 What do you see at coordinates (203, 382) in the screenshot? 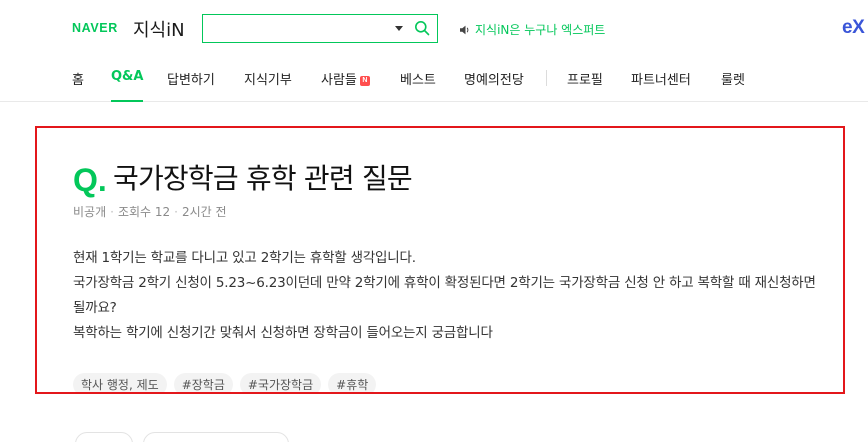
I see `tag-scholarship: #장학금` at bounding box center [203, 382].